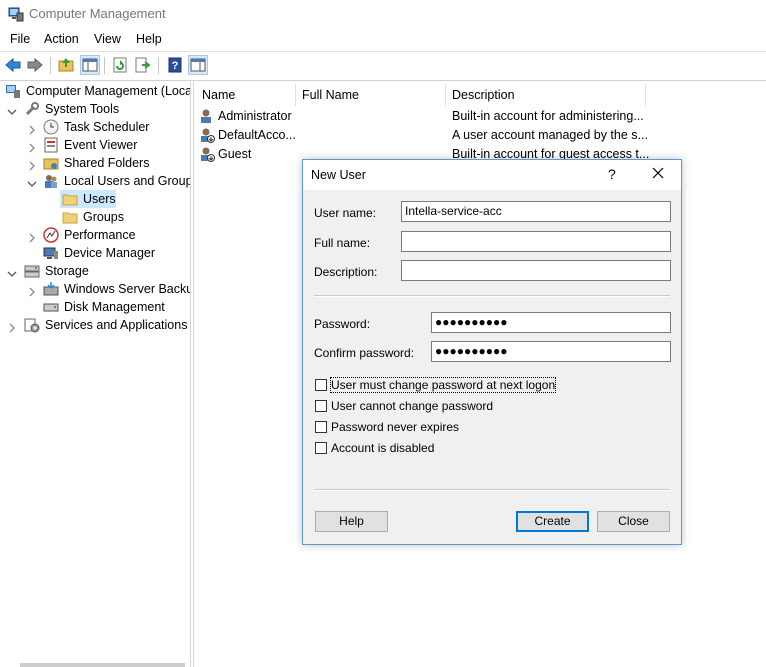 Image resolution: width=766 pixels, height=667 pixels. I want to click on tree-item-users: Users, so click(95, 199).